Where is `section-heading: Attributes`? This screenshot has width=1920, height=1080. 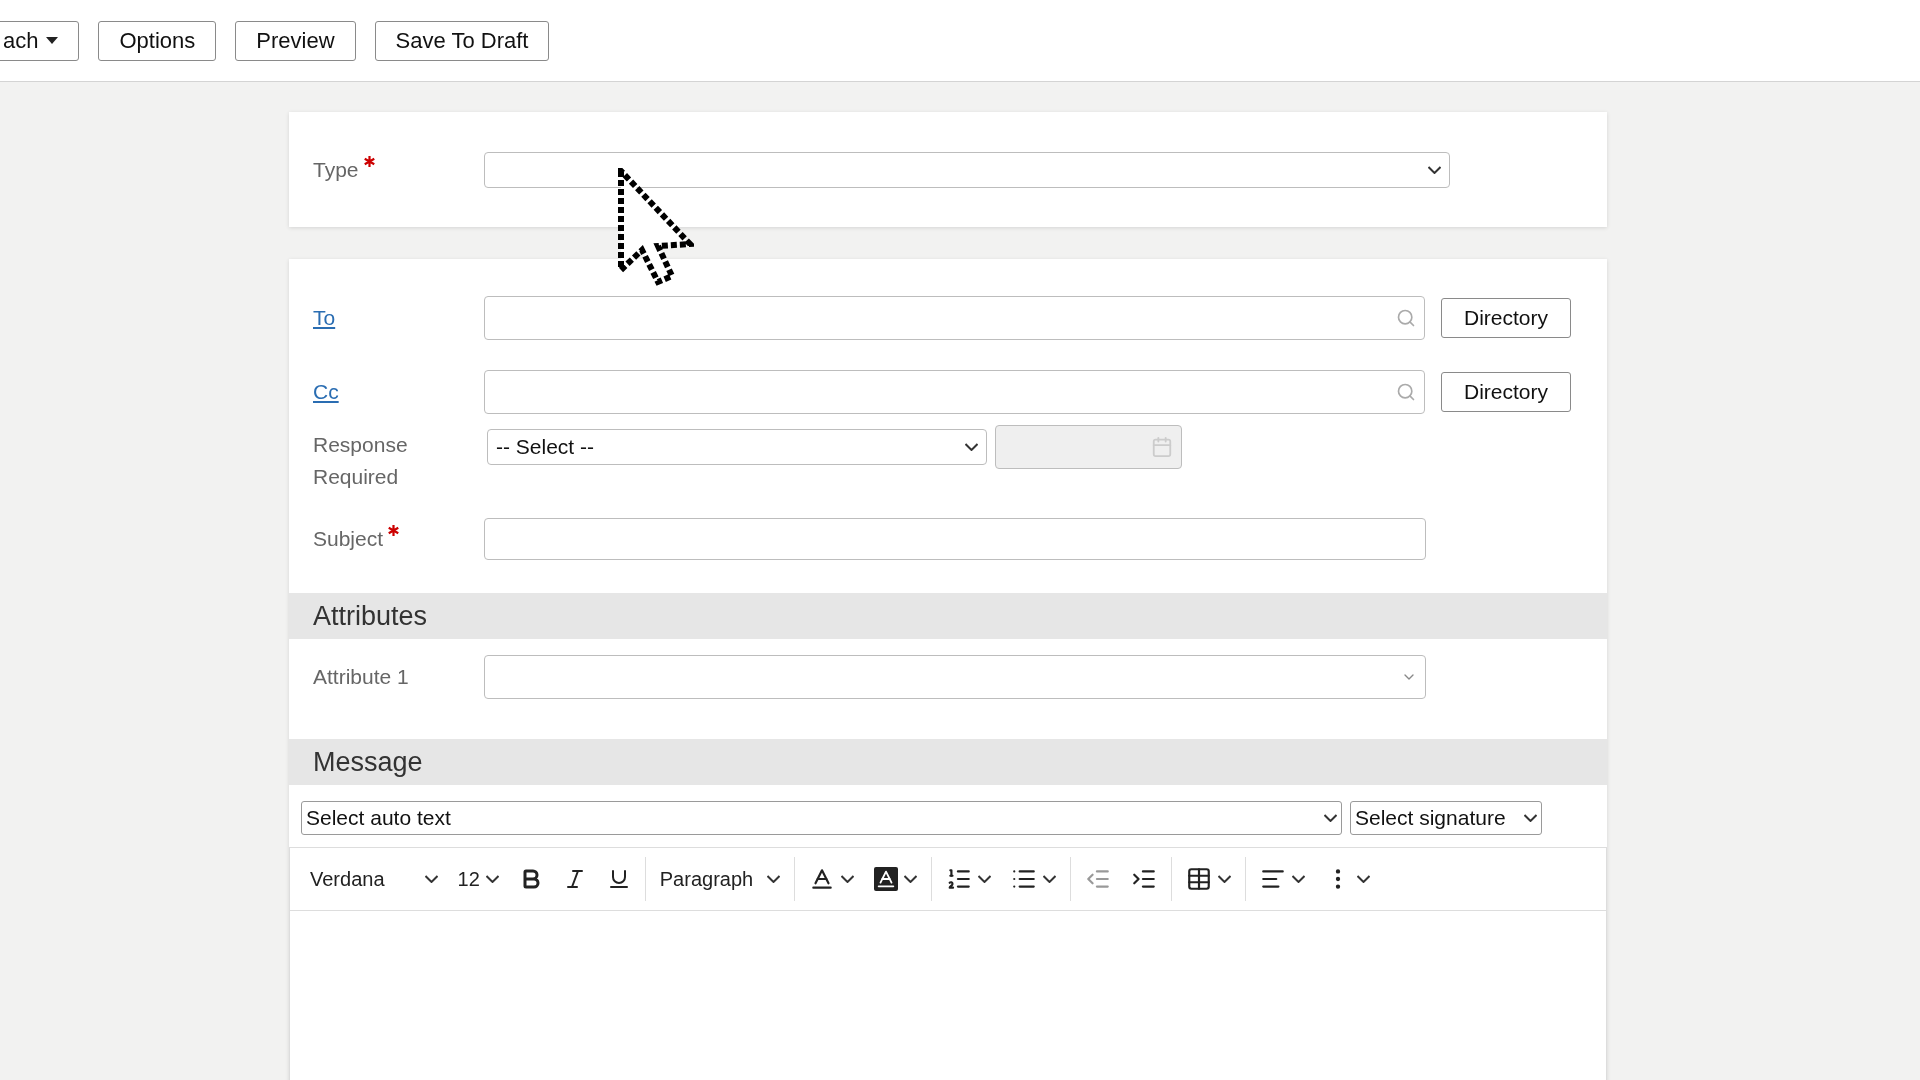 section-heading: Attributes is located at coordinates (948, 616).